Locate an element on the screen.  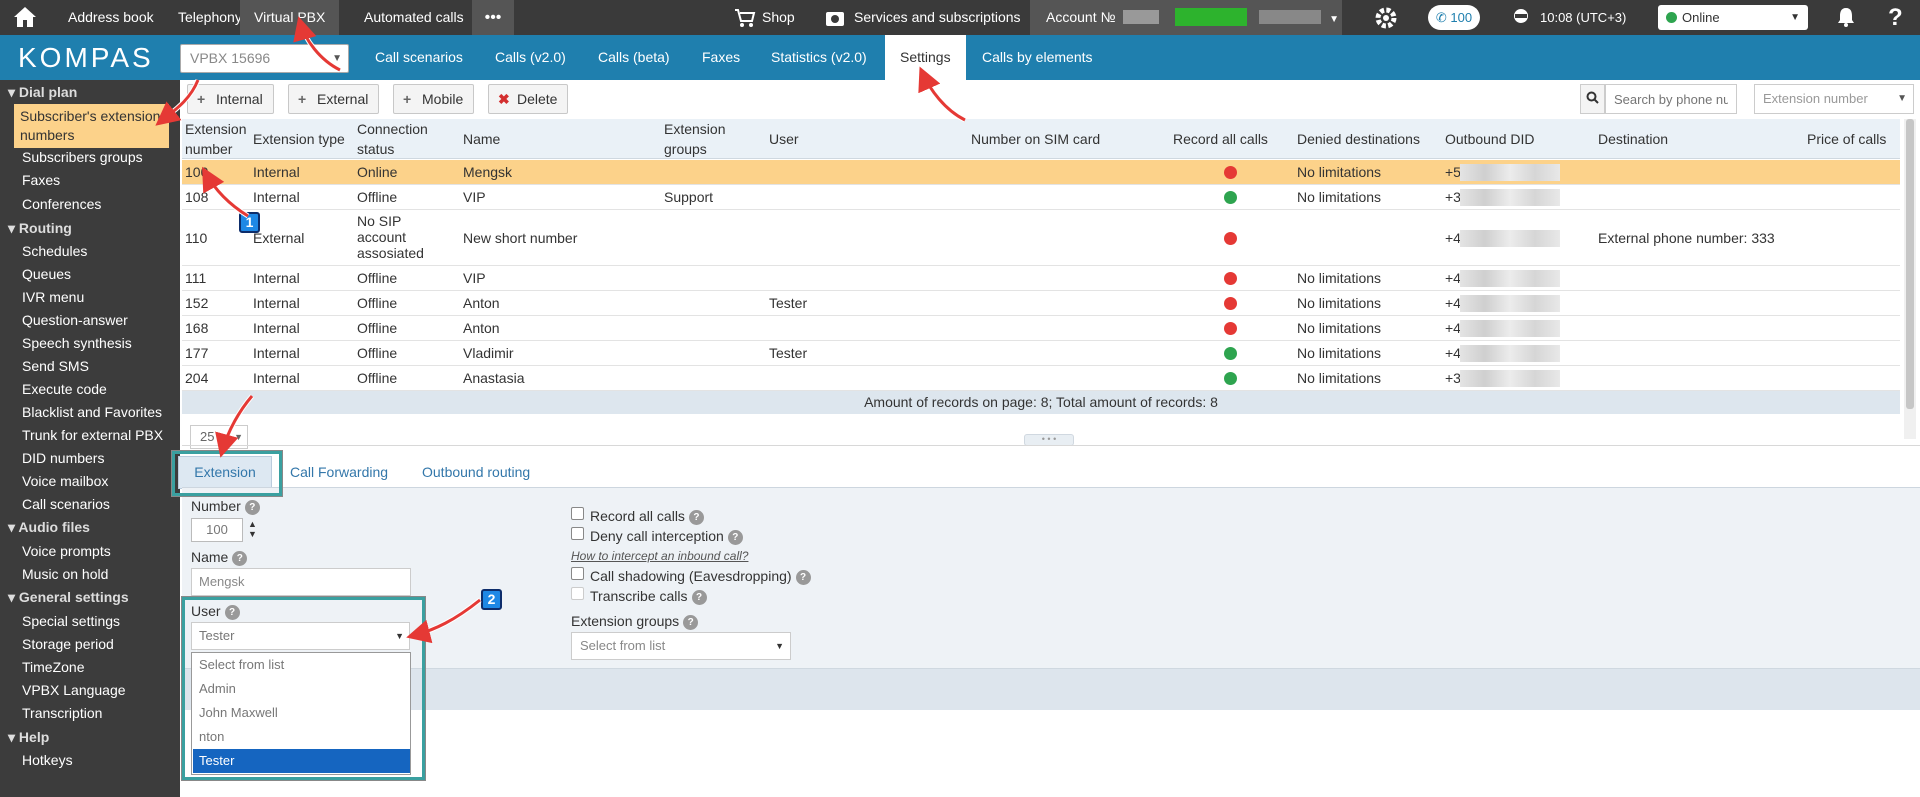
extension-groups-select: Select from list ▼ is located at coordinates (681, 646).